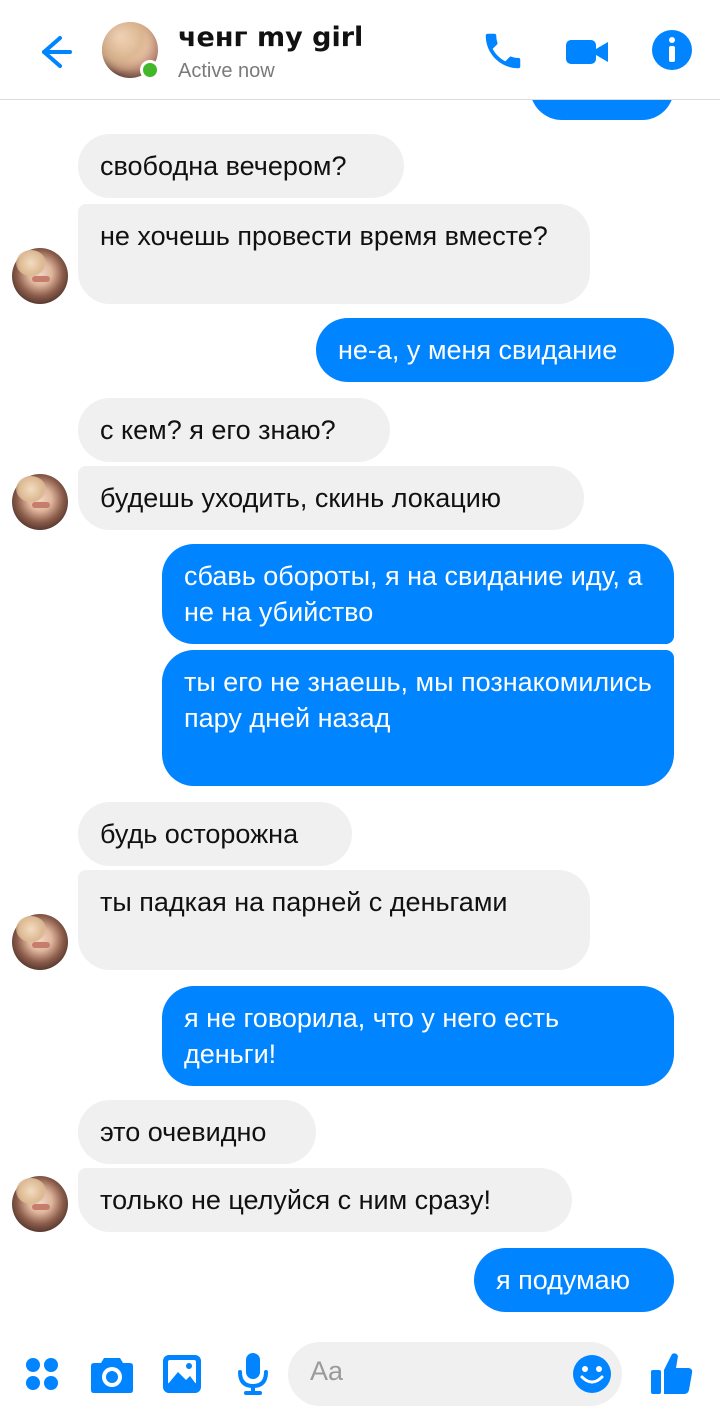 Image resolution: width=720 pixels, height=1424 pixels. Describe the element at coordinates (182, 1374) in the screenshot. I see `gallery-icon` at that location.